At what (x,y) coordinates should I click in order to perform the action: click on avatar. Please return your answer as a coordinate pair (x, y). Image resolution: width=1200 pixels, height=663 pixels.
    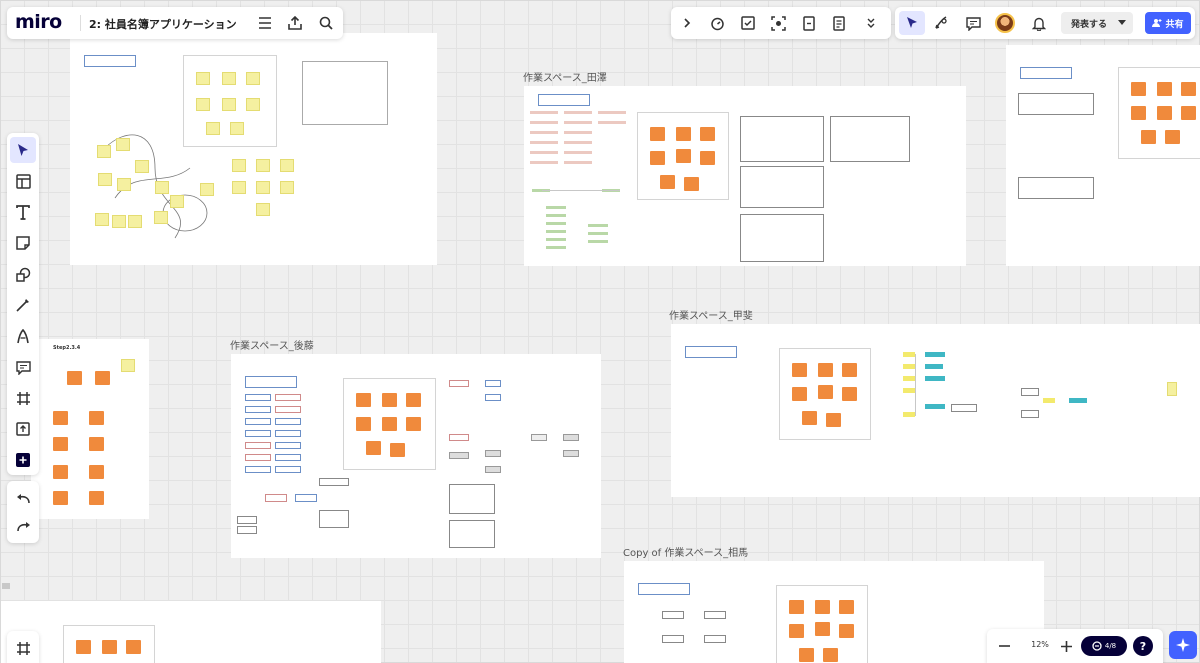
    Looking at the image, I should click on (1005, 23).